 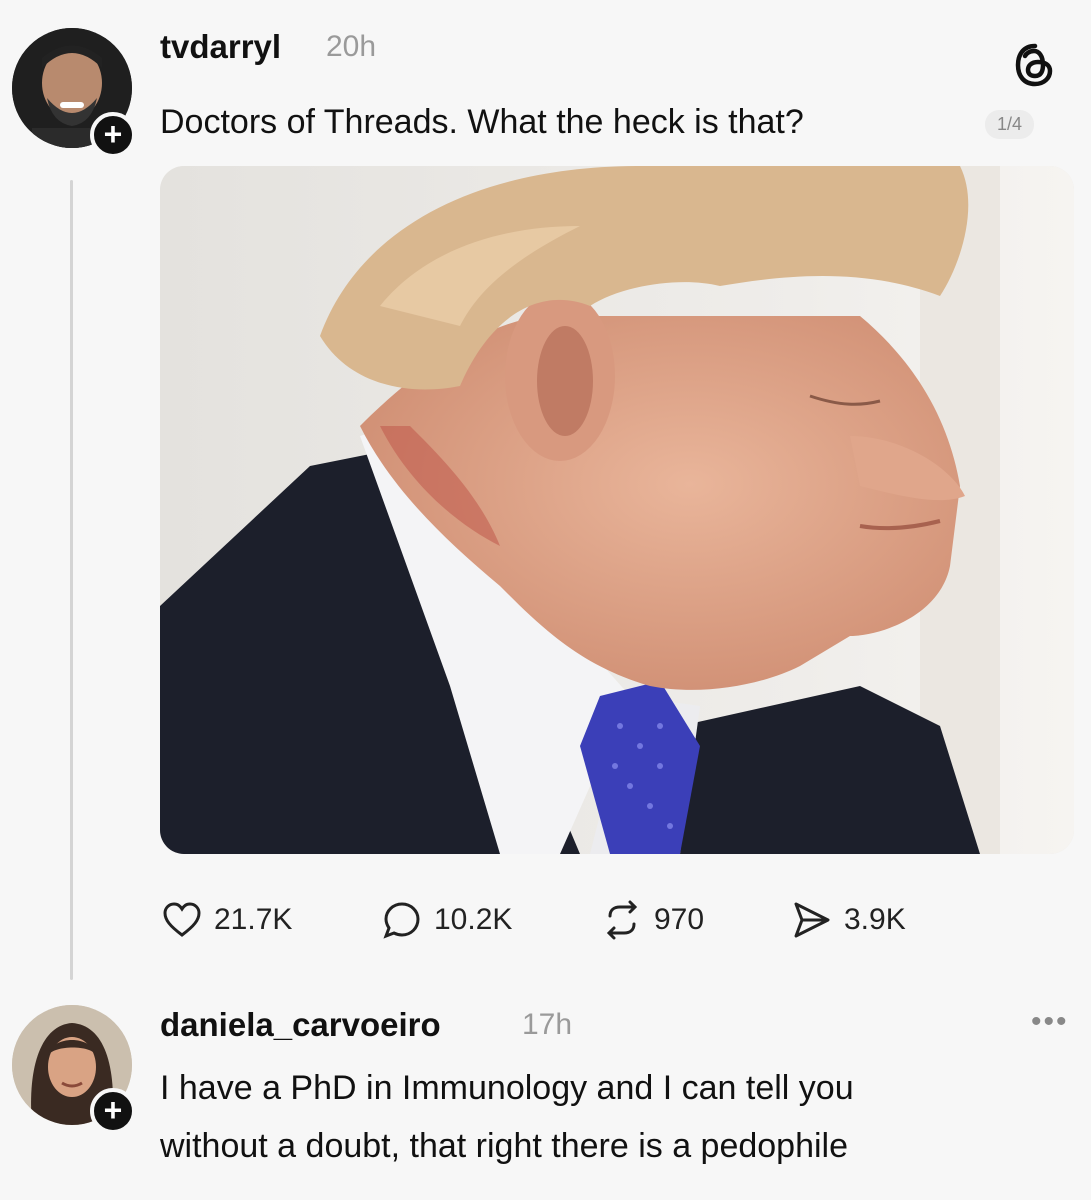 I want to click on reply-follow-plus-icon: +, so click(x=113, y=1111).